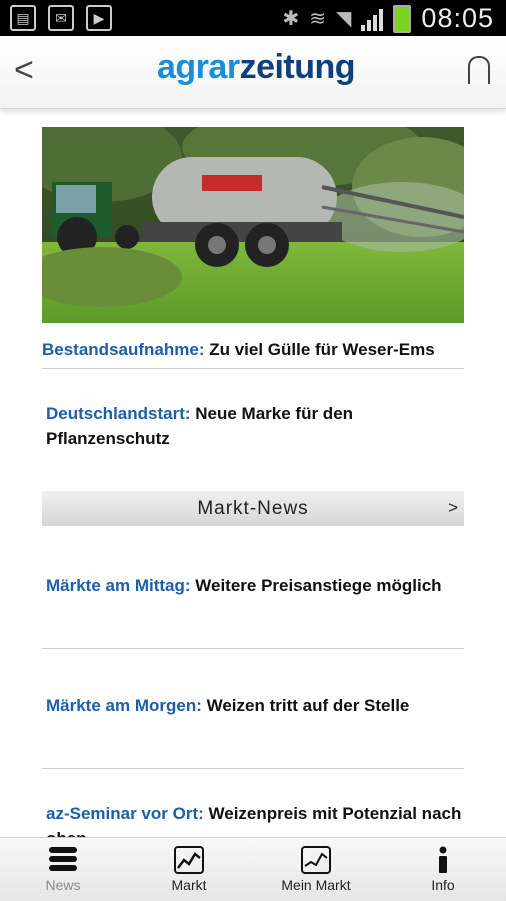 This screenshot has width=506, height=901. Describe the element at coordinates (372, 19) in the screenshot. I see `signal-icon` at that location.